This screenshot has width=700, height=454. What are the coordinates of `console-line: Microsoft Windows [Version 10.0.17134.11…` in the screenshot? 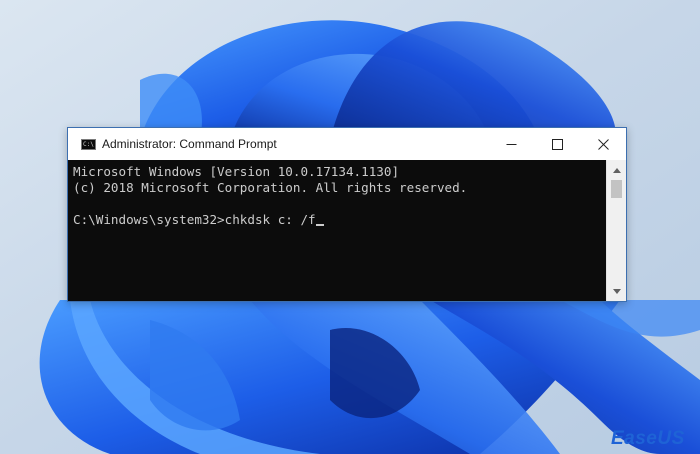 It's located at (236, 171).